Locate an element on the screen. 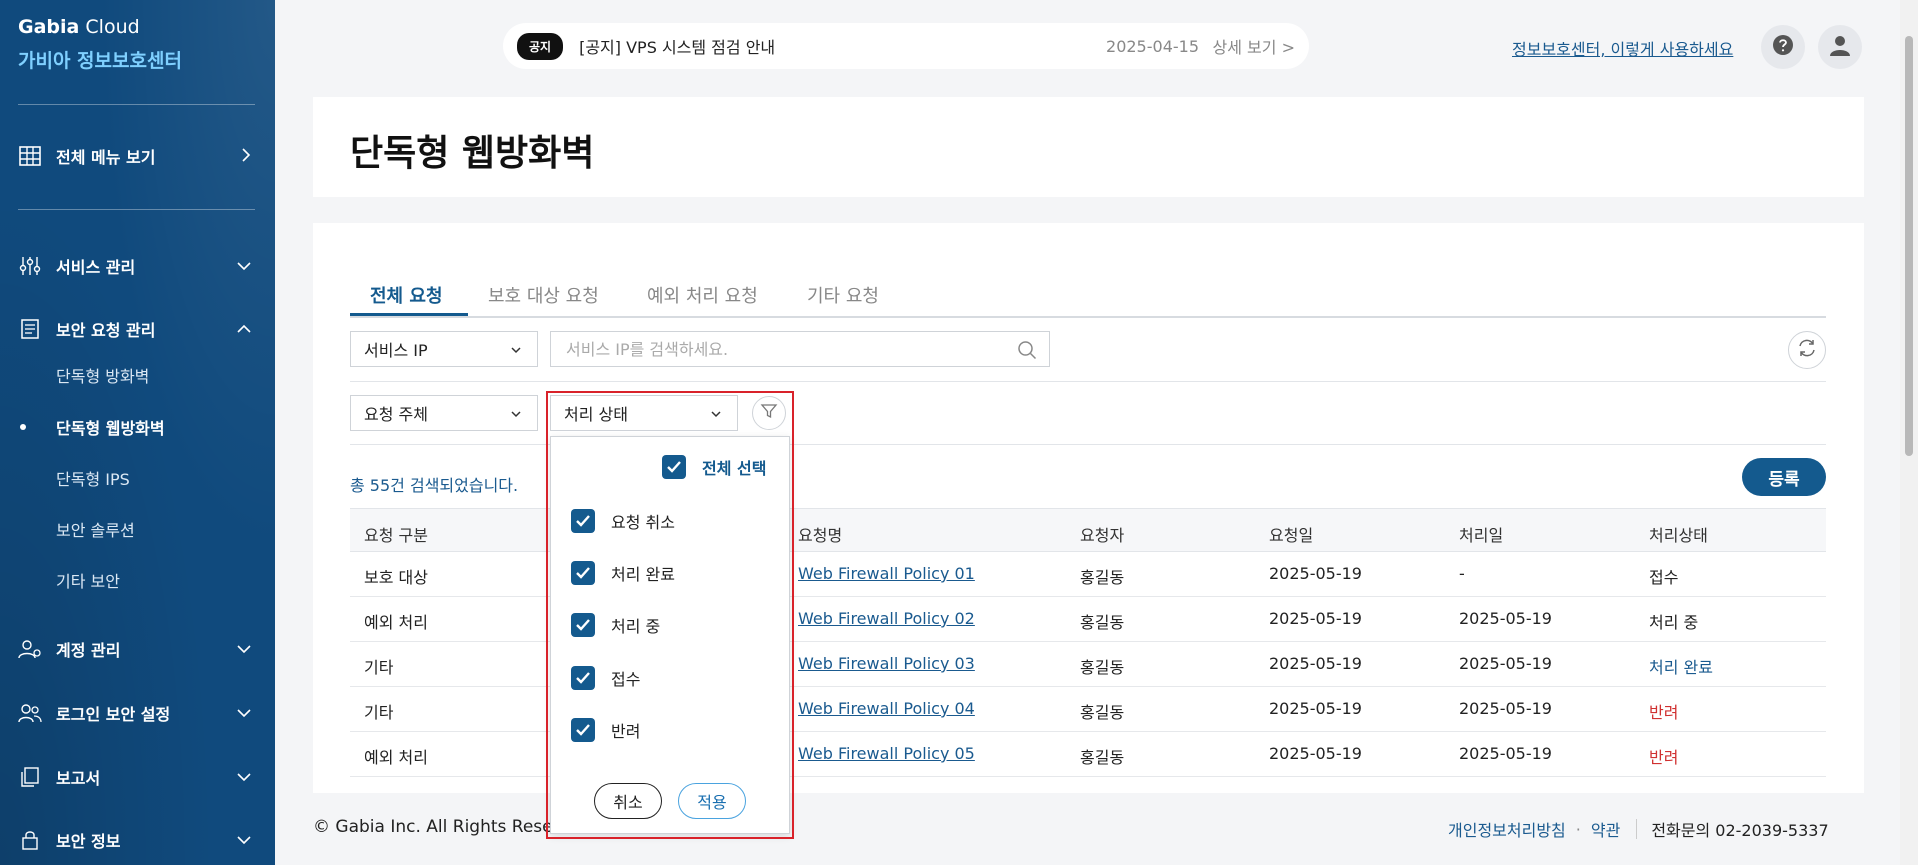 Image resolution: width=1918 pixels, height=865 pixels. footer-links: 개인정보처리방침 · 약관 전화문의 02-2039-5337 is located at coordinates (1638, 829).